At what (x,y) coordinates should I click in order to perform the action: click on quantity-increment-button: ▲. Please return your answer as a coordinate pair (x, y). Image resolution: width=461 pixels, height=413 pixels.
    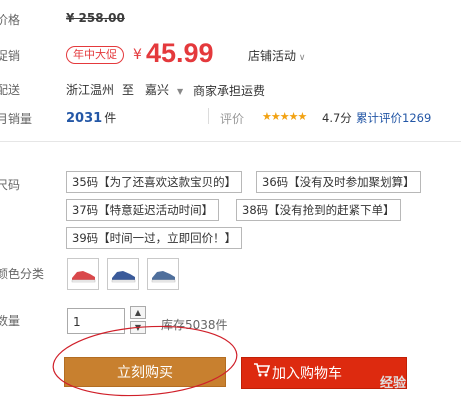
    Looking at the image, I should click on (138, 312).